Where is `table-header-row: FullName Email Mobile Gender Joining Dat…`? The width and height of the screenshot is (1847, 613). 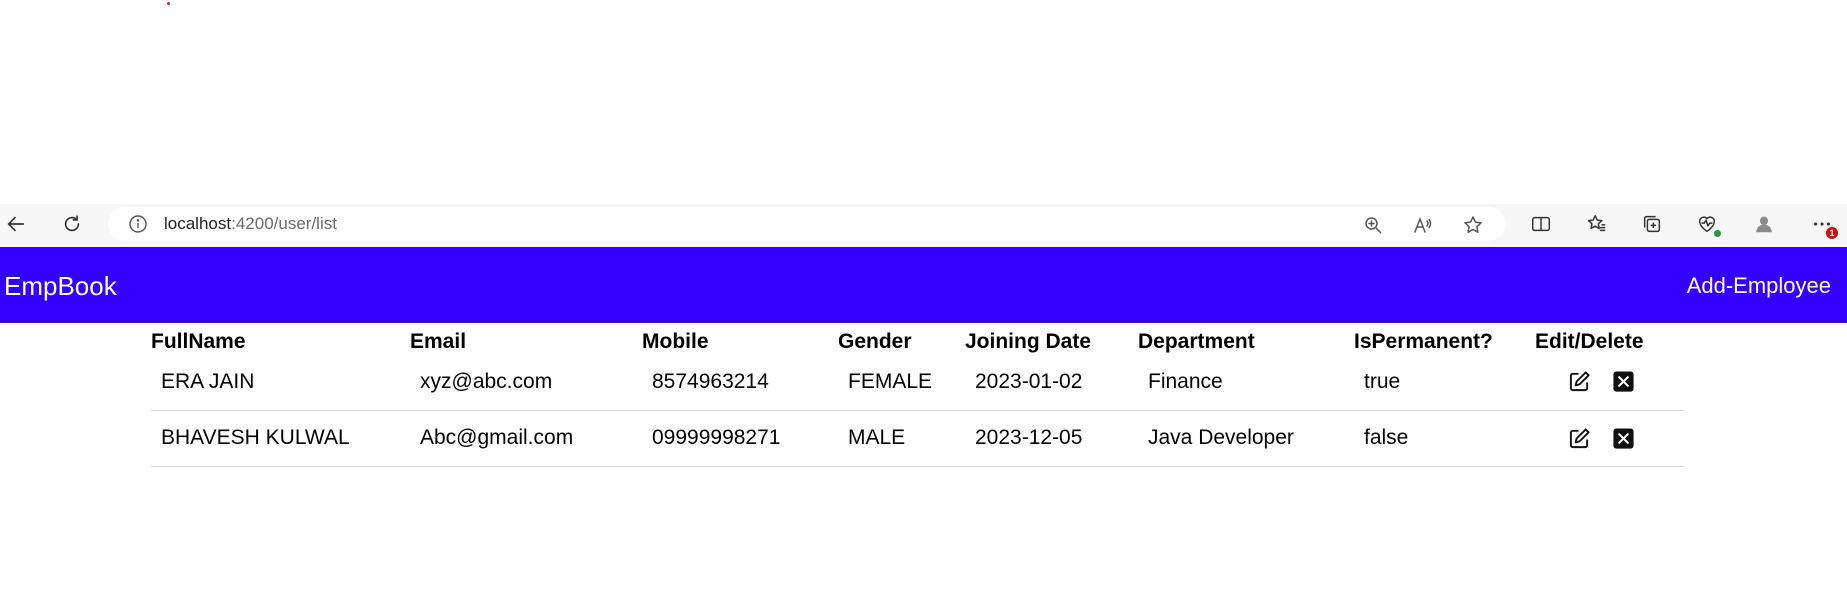 table-header-row: FullName Email Mobile Gender Joining Dat… is located at coordinates (917, 342).